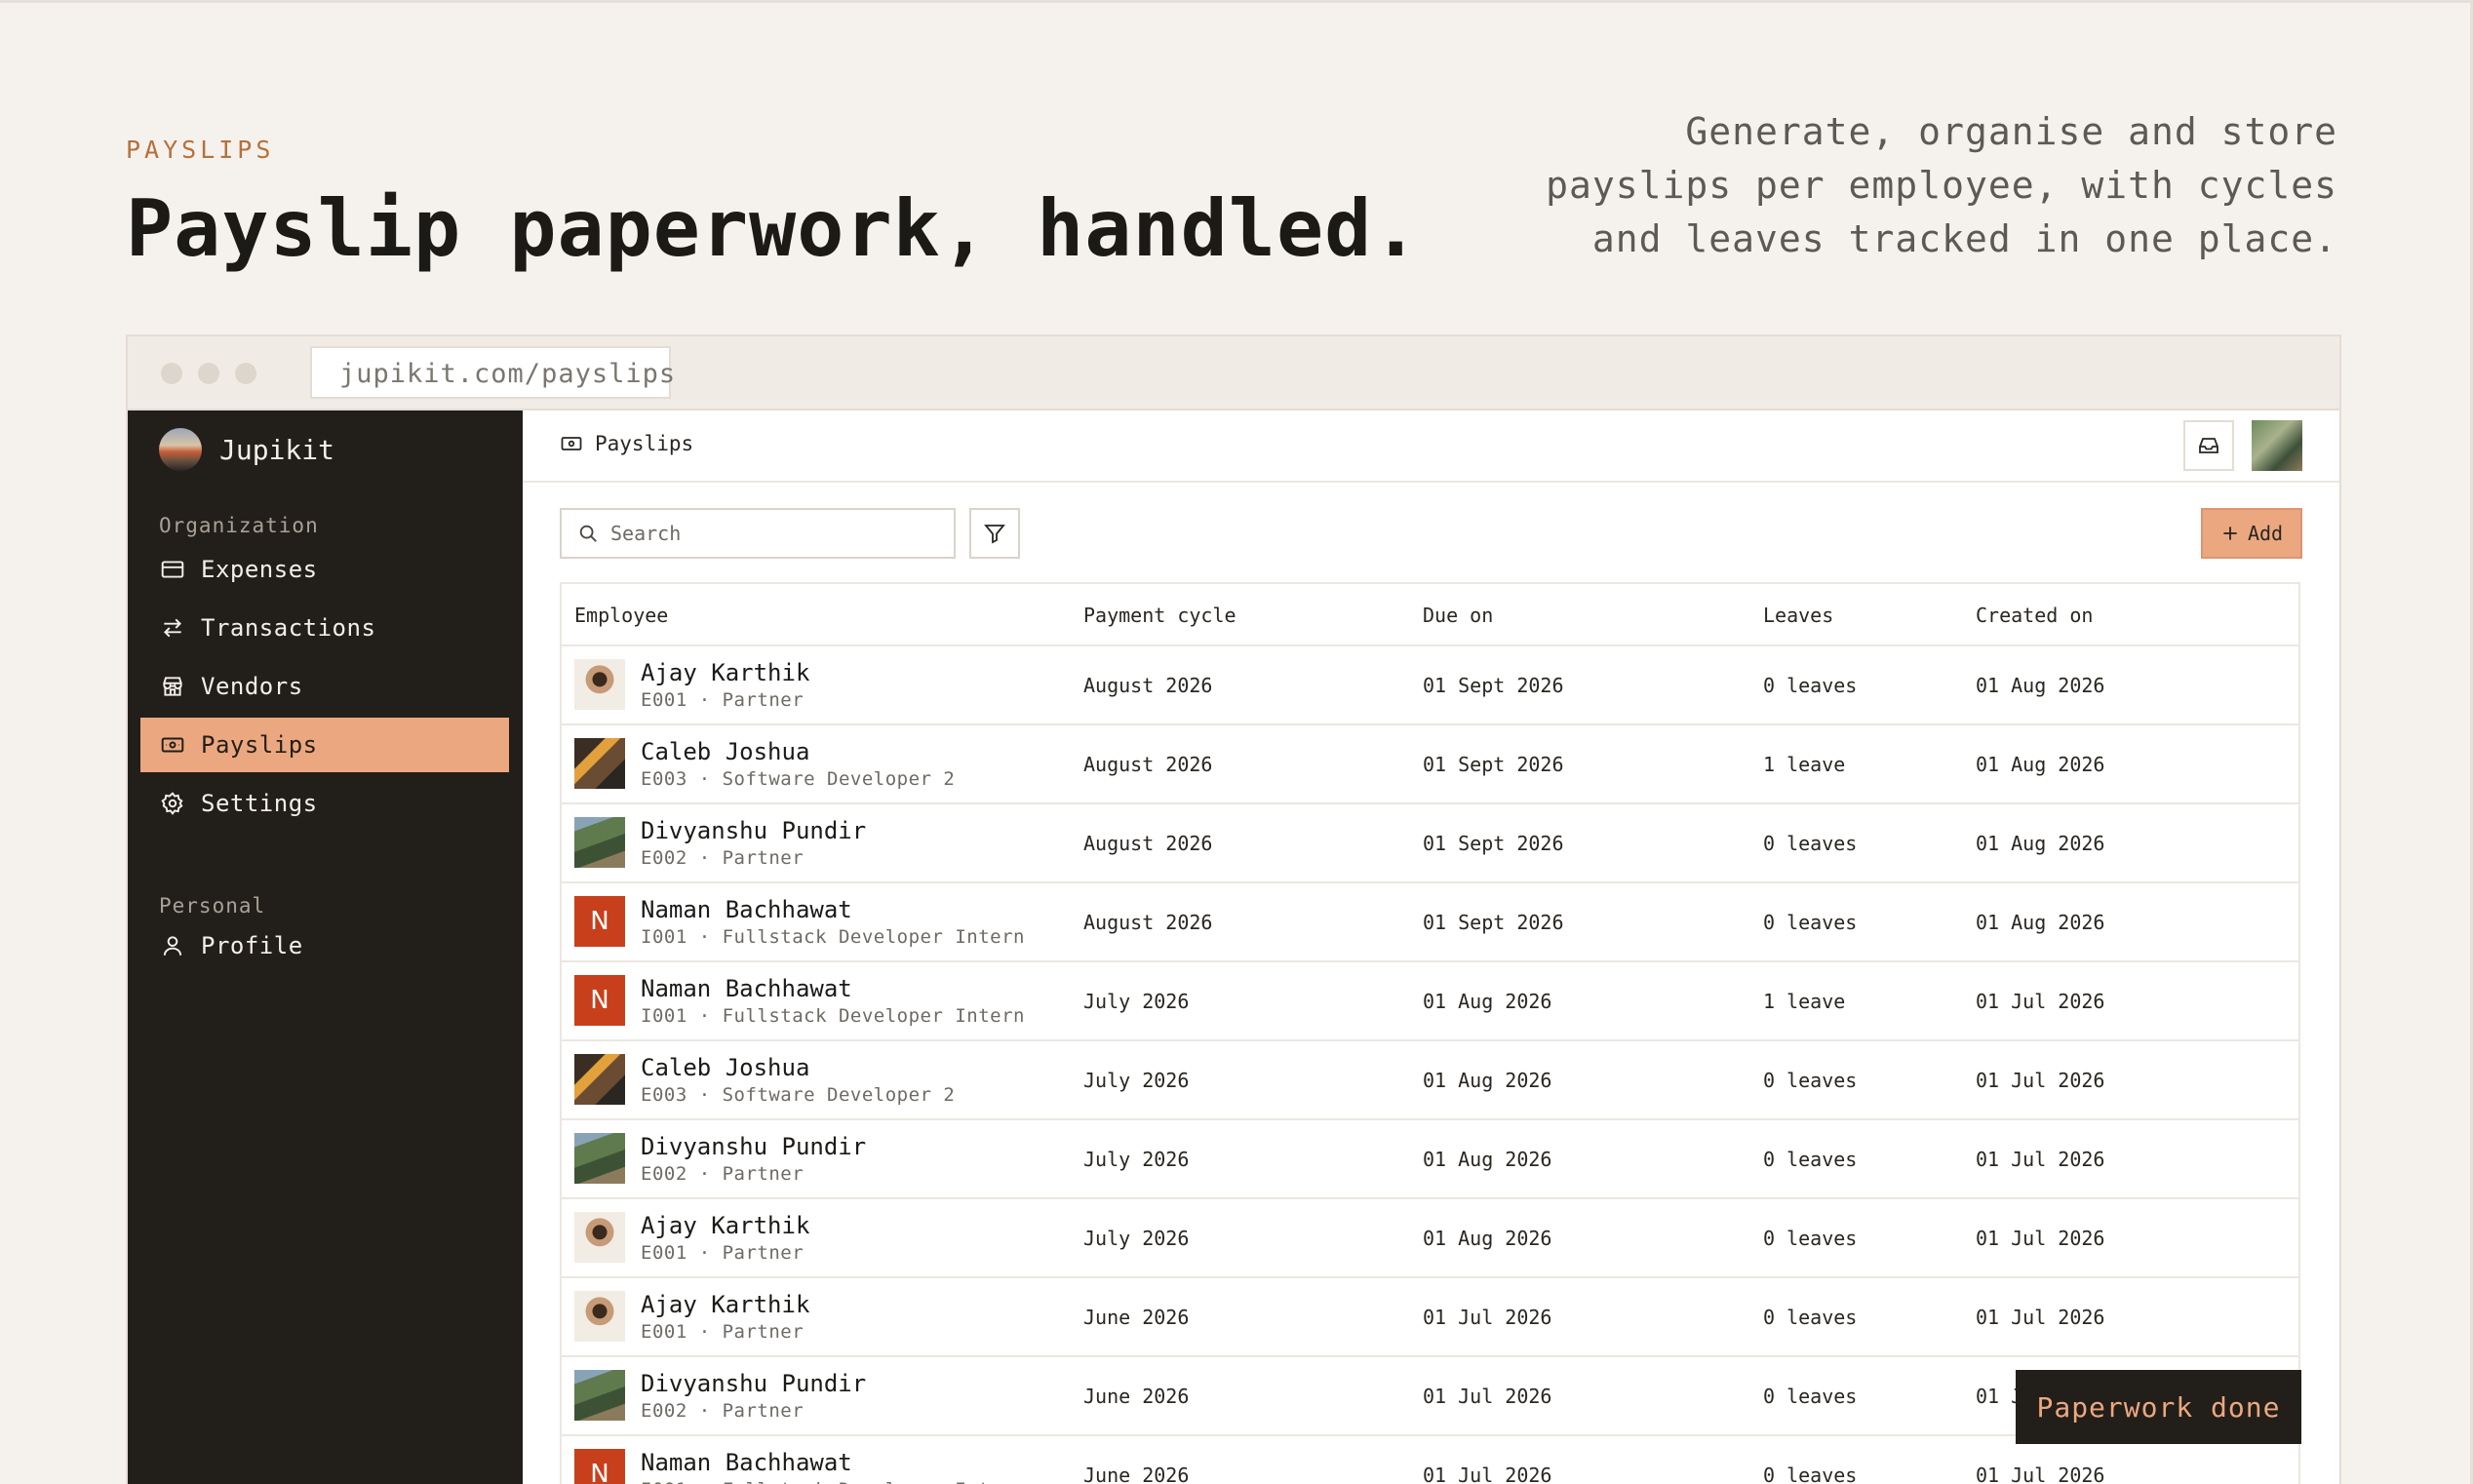 The image size is (2473, 1484). What do you see at coordinates (758, 533) in the screenshot?
I see `search-input: Search` at bounding box center [758, 533].